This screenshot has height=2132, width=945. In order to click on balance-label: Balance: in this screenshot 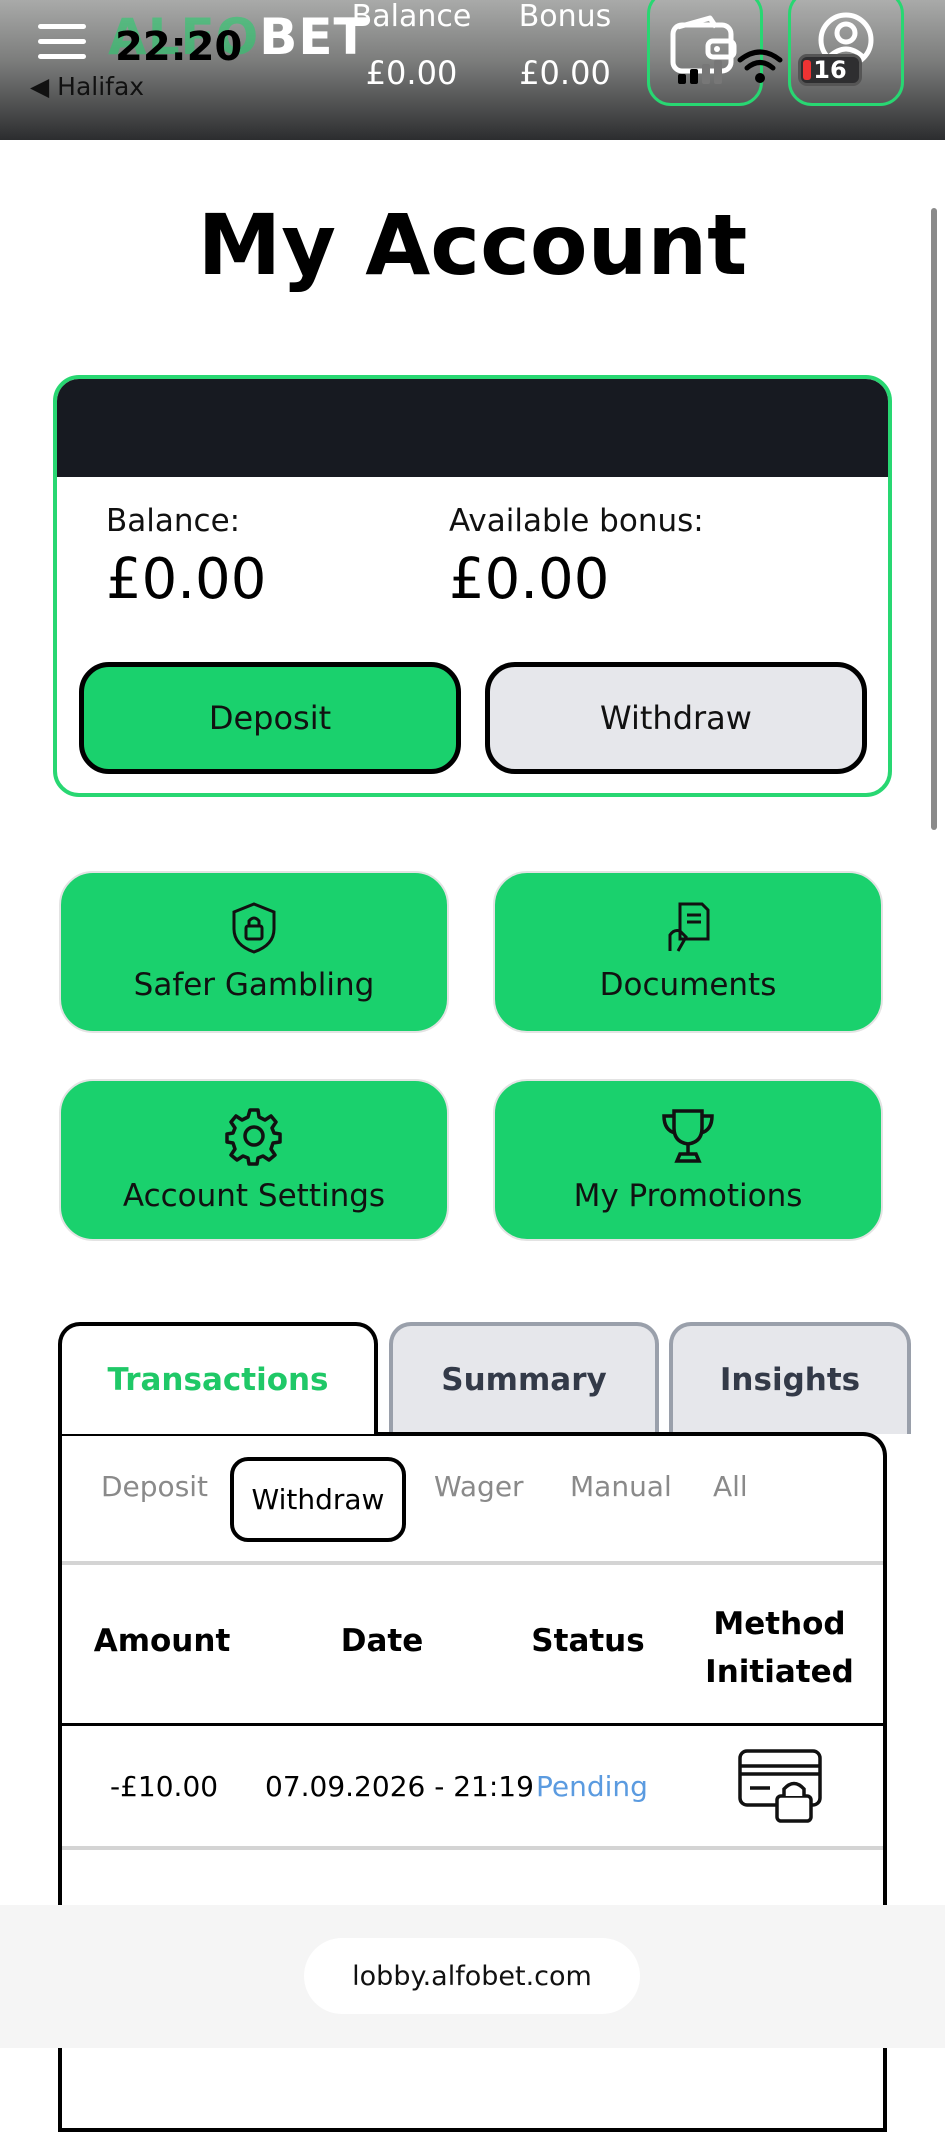, I will do `click(173, 521)`.